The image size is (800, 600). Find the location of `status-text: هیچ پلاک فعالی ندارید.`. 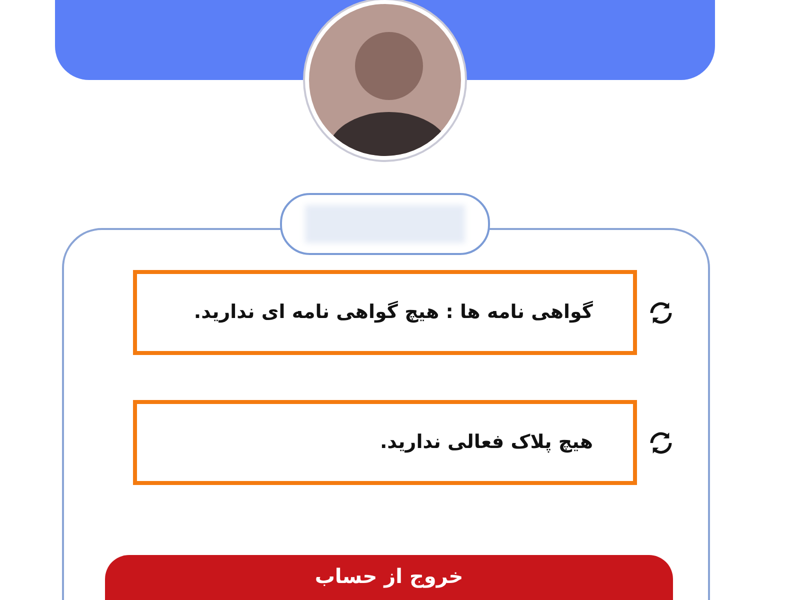

status-text: هیچ پلاک فعالی ندارید. is located at coordinates (486, 443).